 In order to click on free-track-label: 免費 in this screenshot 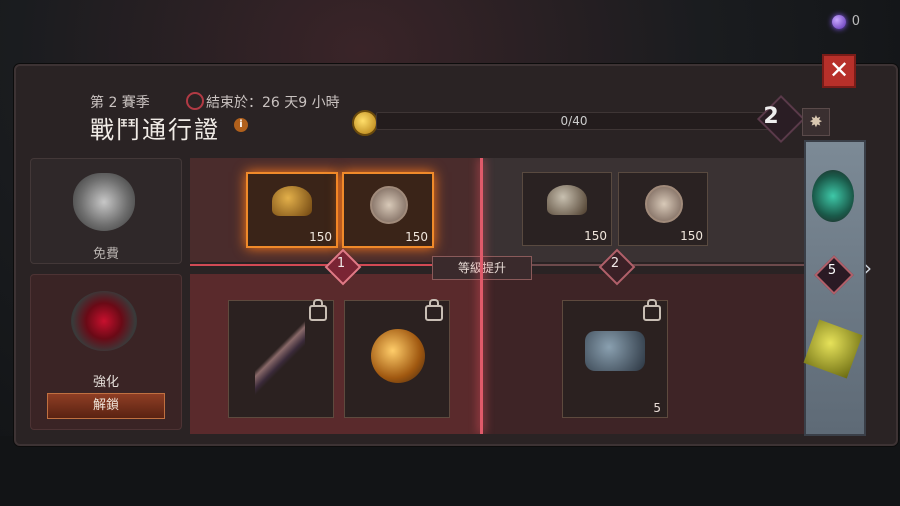, I will do `click(105, 254)`.